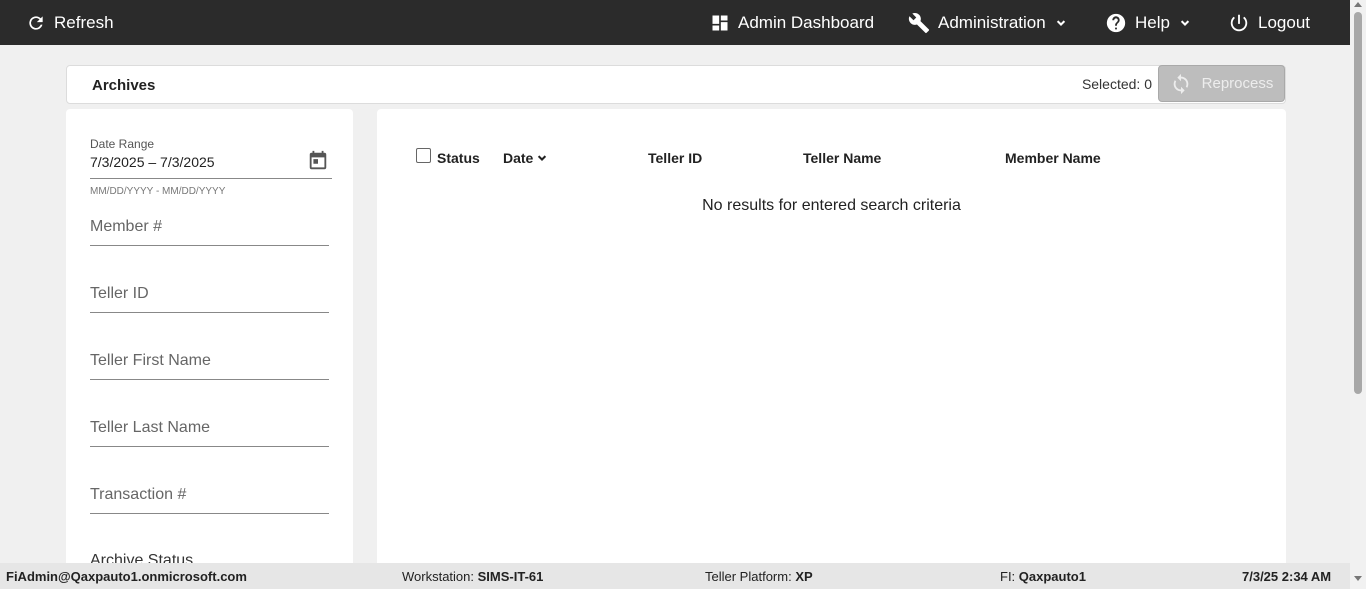  What do you see at coordinates (1052, 576) in the screenshot?
I see `fi-value: Qaxpauto1` at bounding box center [1052, 576].